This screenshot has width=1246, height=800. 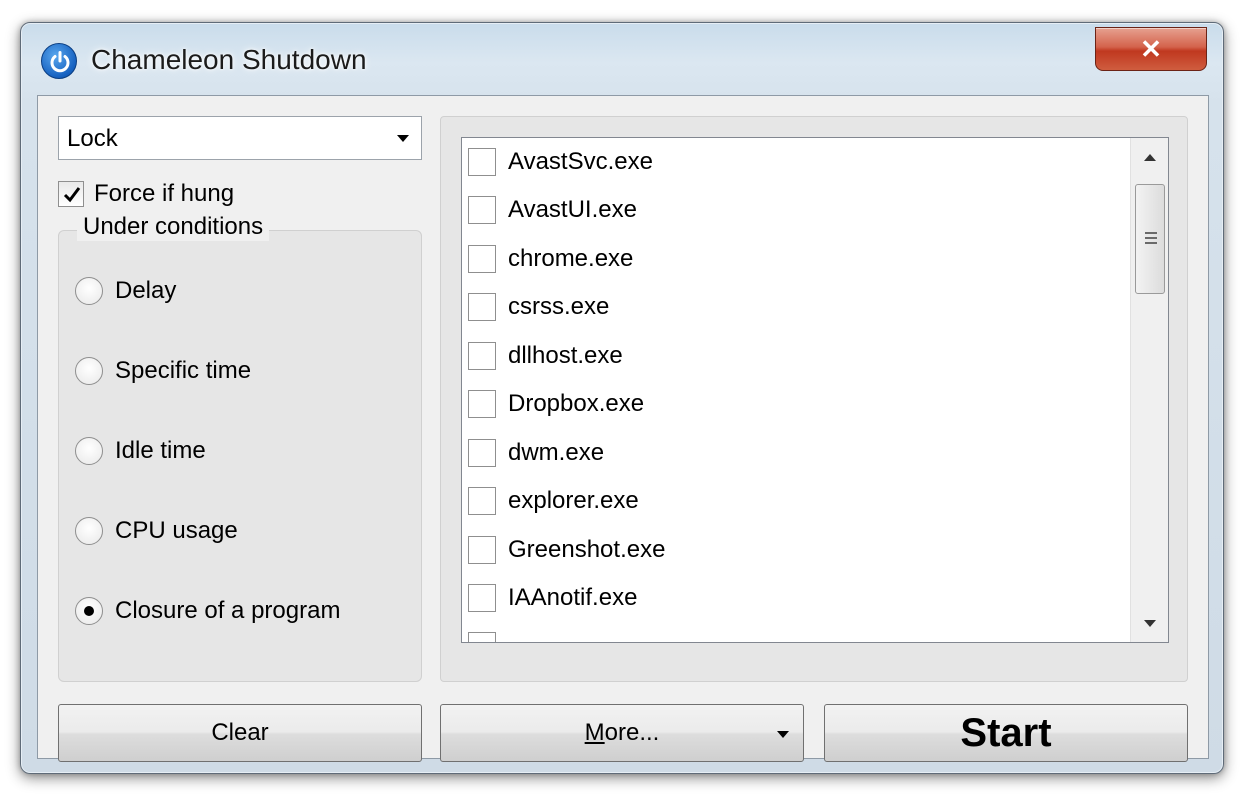 I want to click on list-scrollbar, so click(x=1149, y=390).